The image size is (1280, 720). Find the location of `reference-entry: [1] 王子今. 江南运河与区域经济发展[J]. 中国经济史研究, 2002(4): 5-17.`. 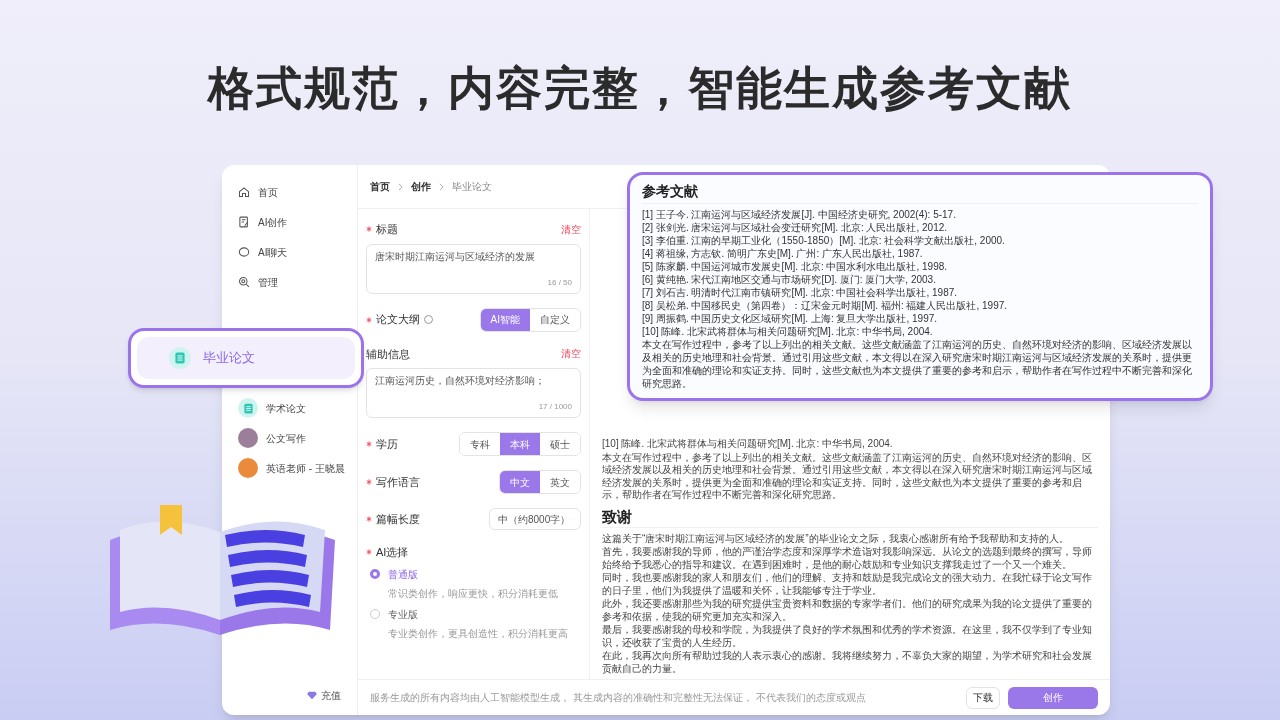

reference-entry: [1] 王子今. 江南运河与区域经济发展[J]. 中国经济史研究, 2002(4): 5-17. is located at coordinates (799, 214).